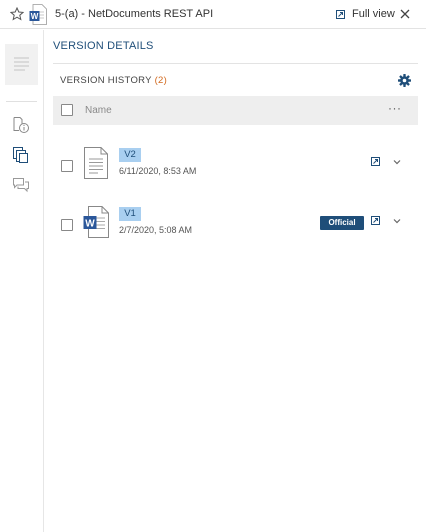  Describe the element at coordinates (235, 63) in the screenshot. I see `heading-divider` at that location.